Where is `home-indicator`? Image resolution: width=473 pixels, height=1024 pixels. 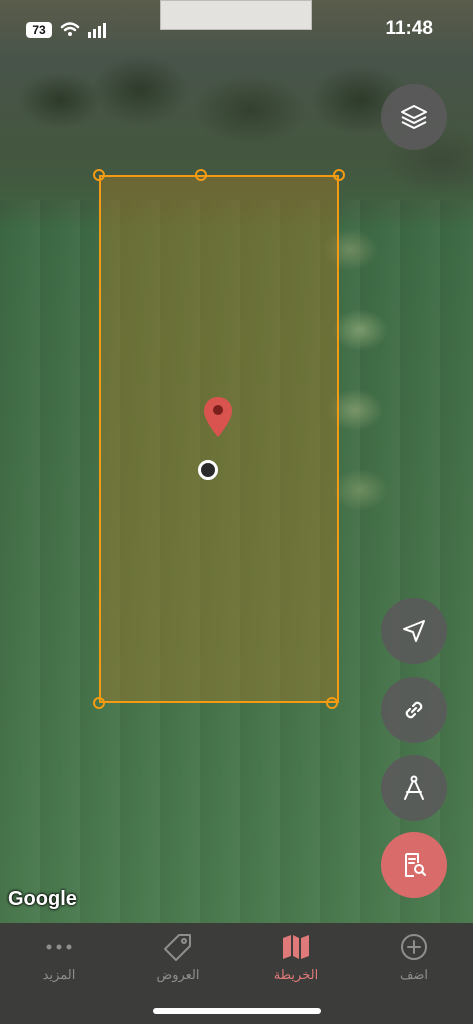
home-indicator is located at coordinates (237, 1011).